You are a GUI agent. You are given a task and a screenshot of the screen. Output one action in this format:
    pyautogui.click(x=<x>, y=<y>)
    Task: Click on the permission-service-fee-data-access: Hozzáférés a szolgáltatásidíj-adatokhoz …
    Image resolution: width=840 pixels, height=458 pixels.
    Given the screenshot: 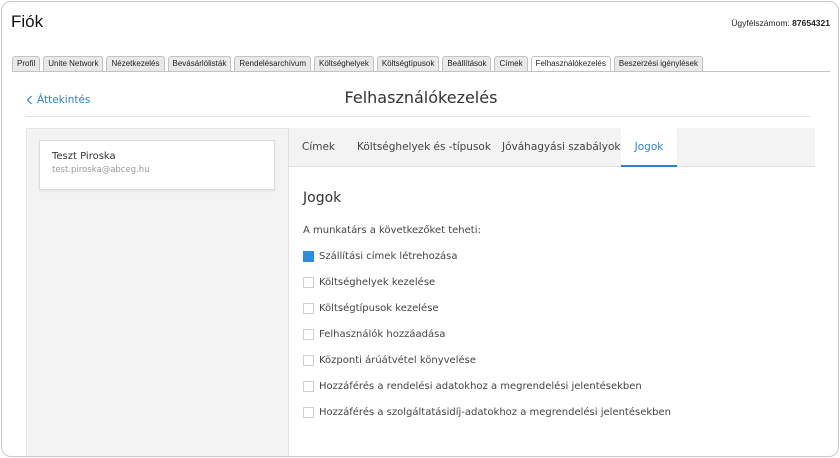 What is the action you would take?
    pyautogui.click(x=487, y=412)
    